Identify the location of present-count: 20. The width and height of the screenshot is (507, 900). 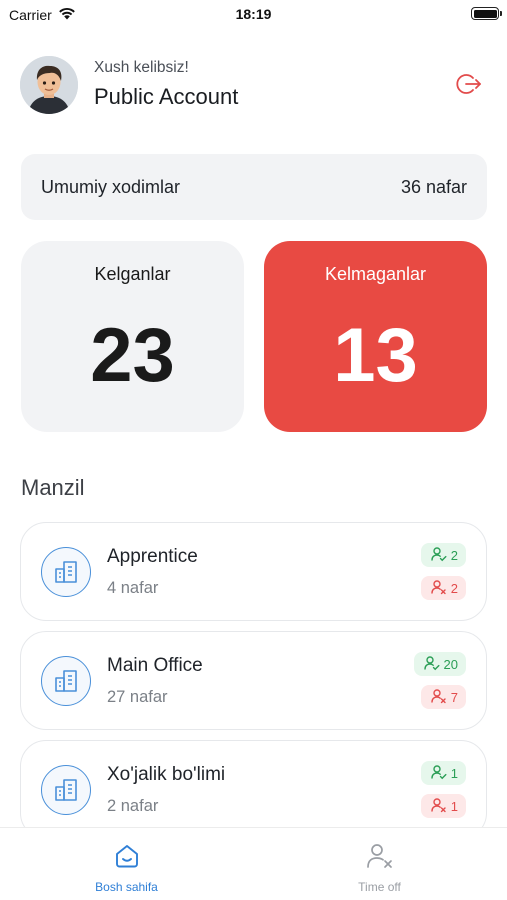
(450, 664).